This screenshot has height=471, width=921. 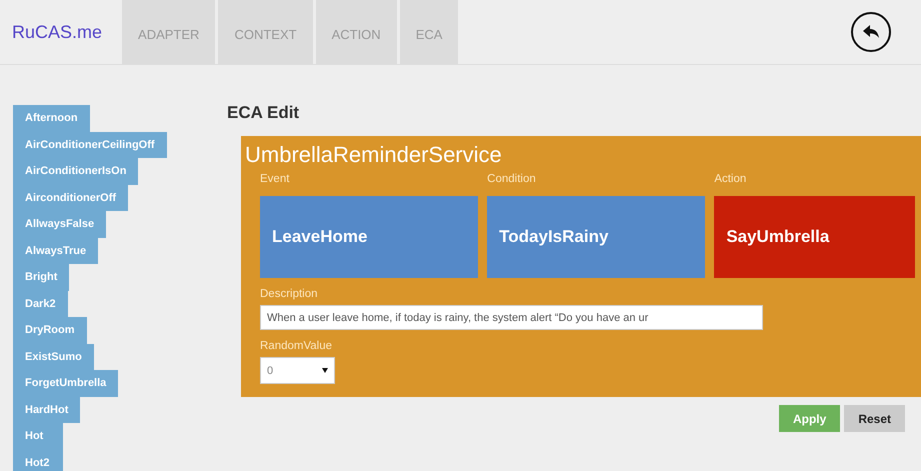 What do you see at coordinates (38, 460) in the screenshot?
I see `sidebar-item: Hot2` at bounding box center [38, 460].